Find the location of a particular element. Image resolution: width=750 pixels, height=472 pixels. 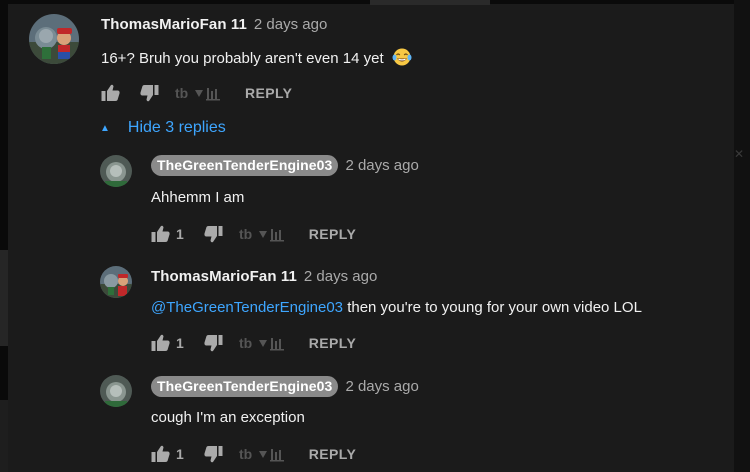

hide-replies-button: ▲ Hide 3 replies is located at coordinates (163, 128).